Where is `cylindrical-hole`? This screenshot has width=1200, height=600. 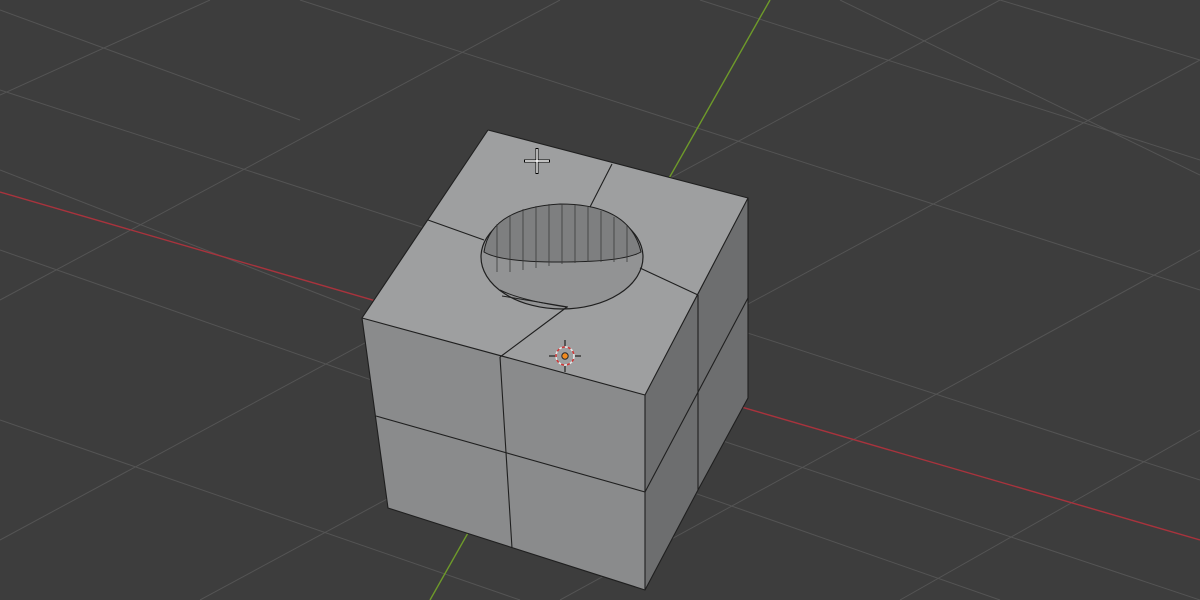
cylindrical-hole is located at coordinates (562, 256).